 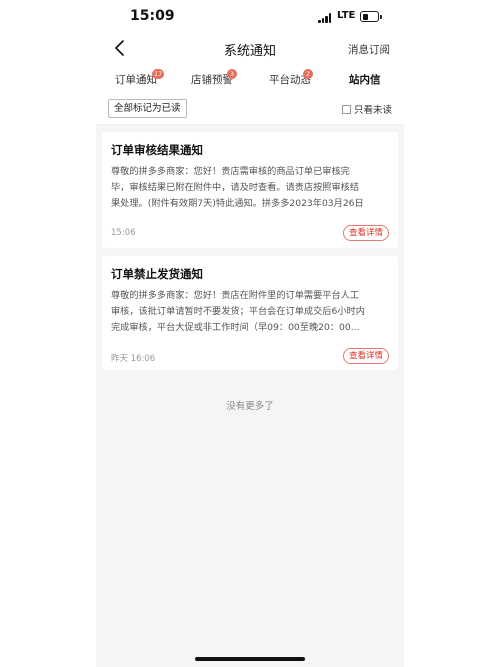 I want to click on home-indicator, so click(x=250, y=659).